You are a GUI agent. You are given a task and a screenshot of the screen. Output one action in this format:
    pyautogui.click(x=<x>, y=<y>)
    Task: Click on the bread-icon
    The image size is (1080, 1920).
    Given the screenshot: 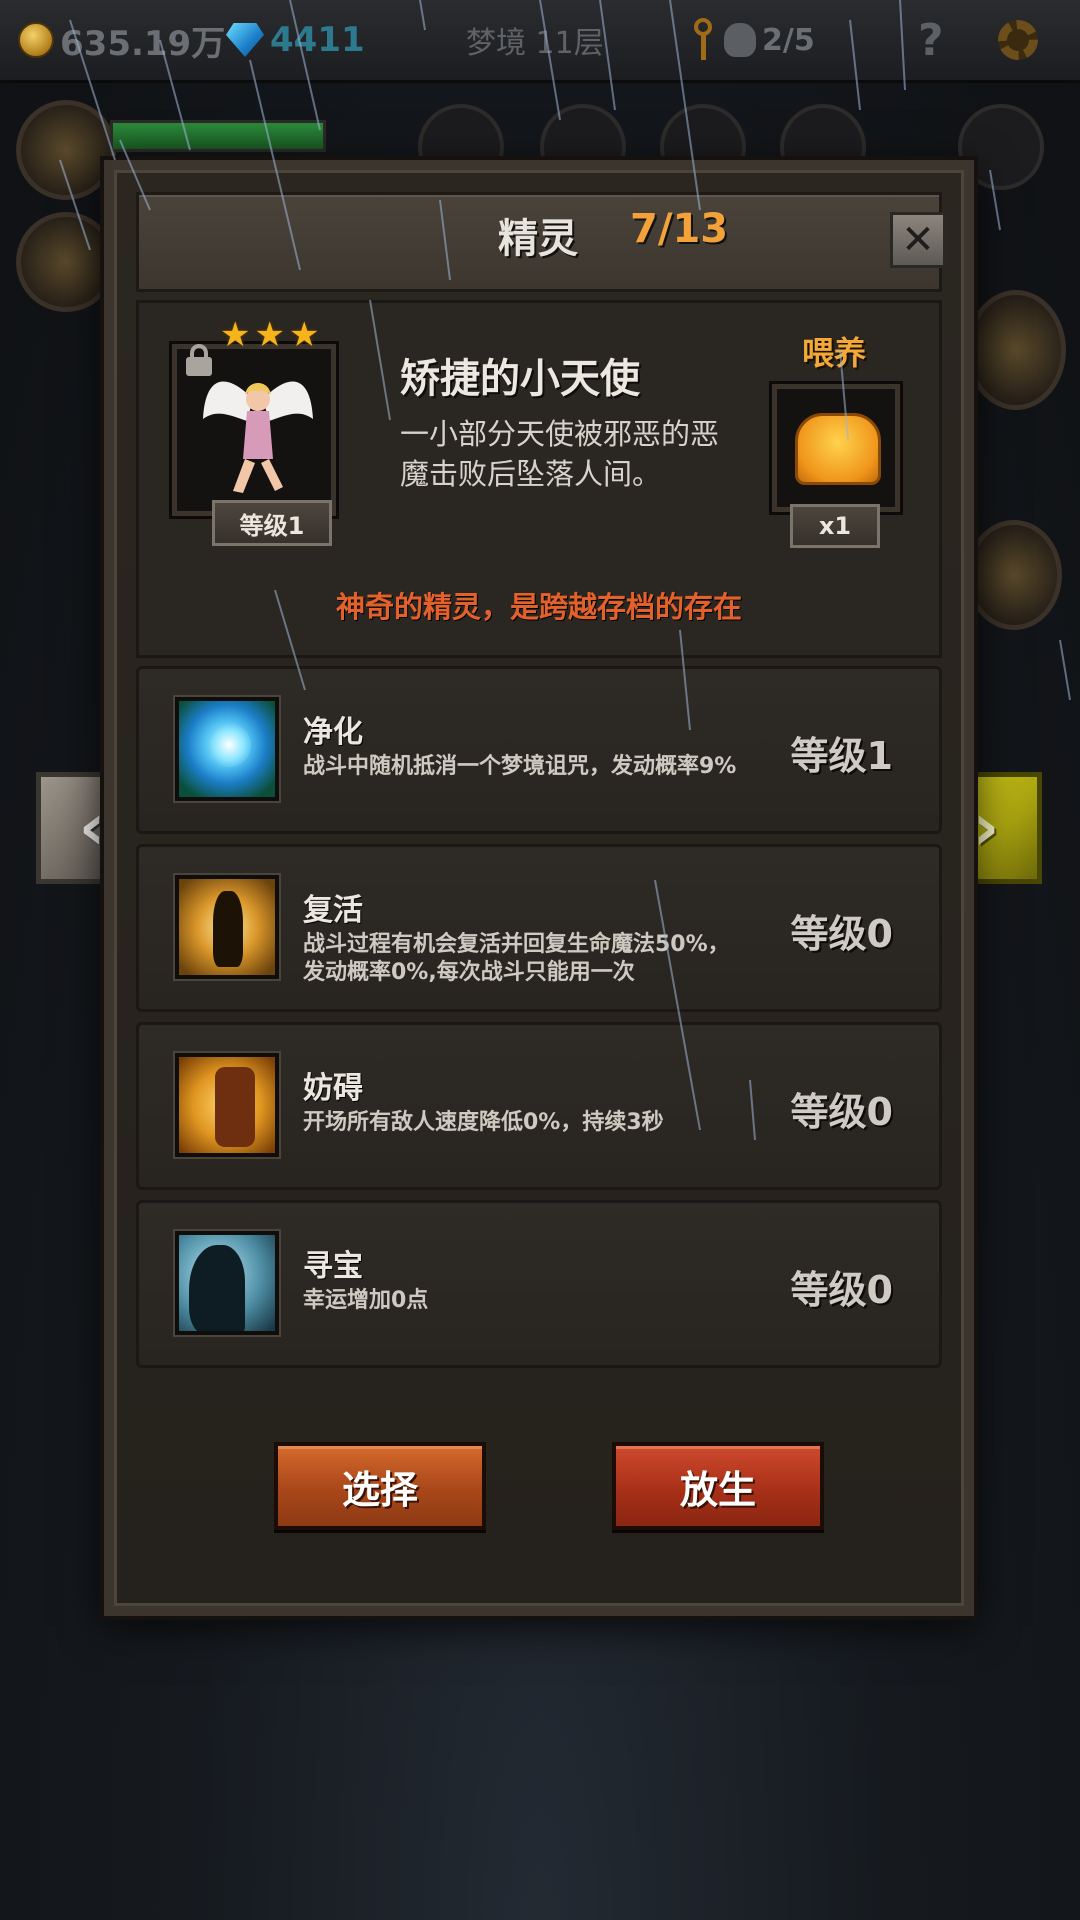 What is the action you would take?
    pyautogui.click(x=838, y=449)
    